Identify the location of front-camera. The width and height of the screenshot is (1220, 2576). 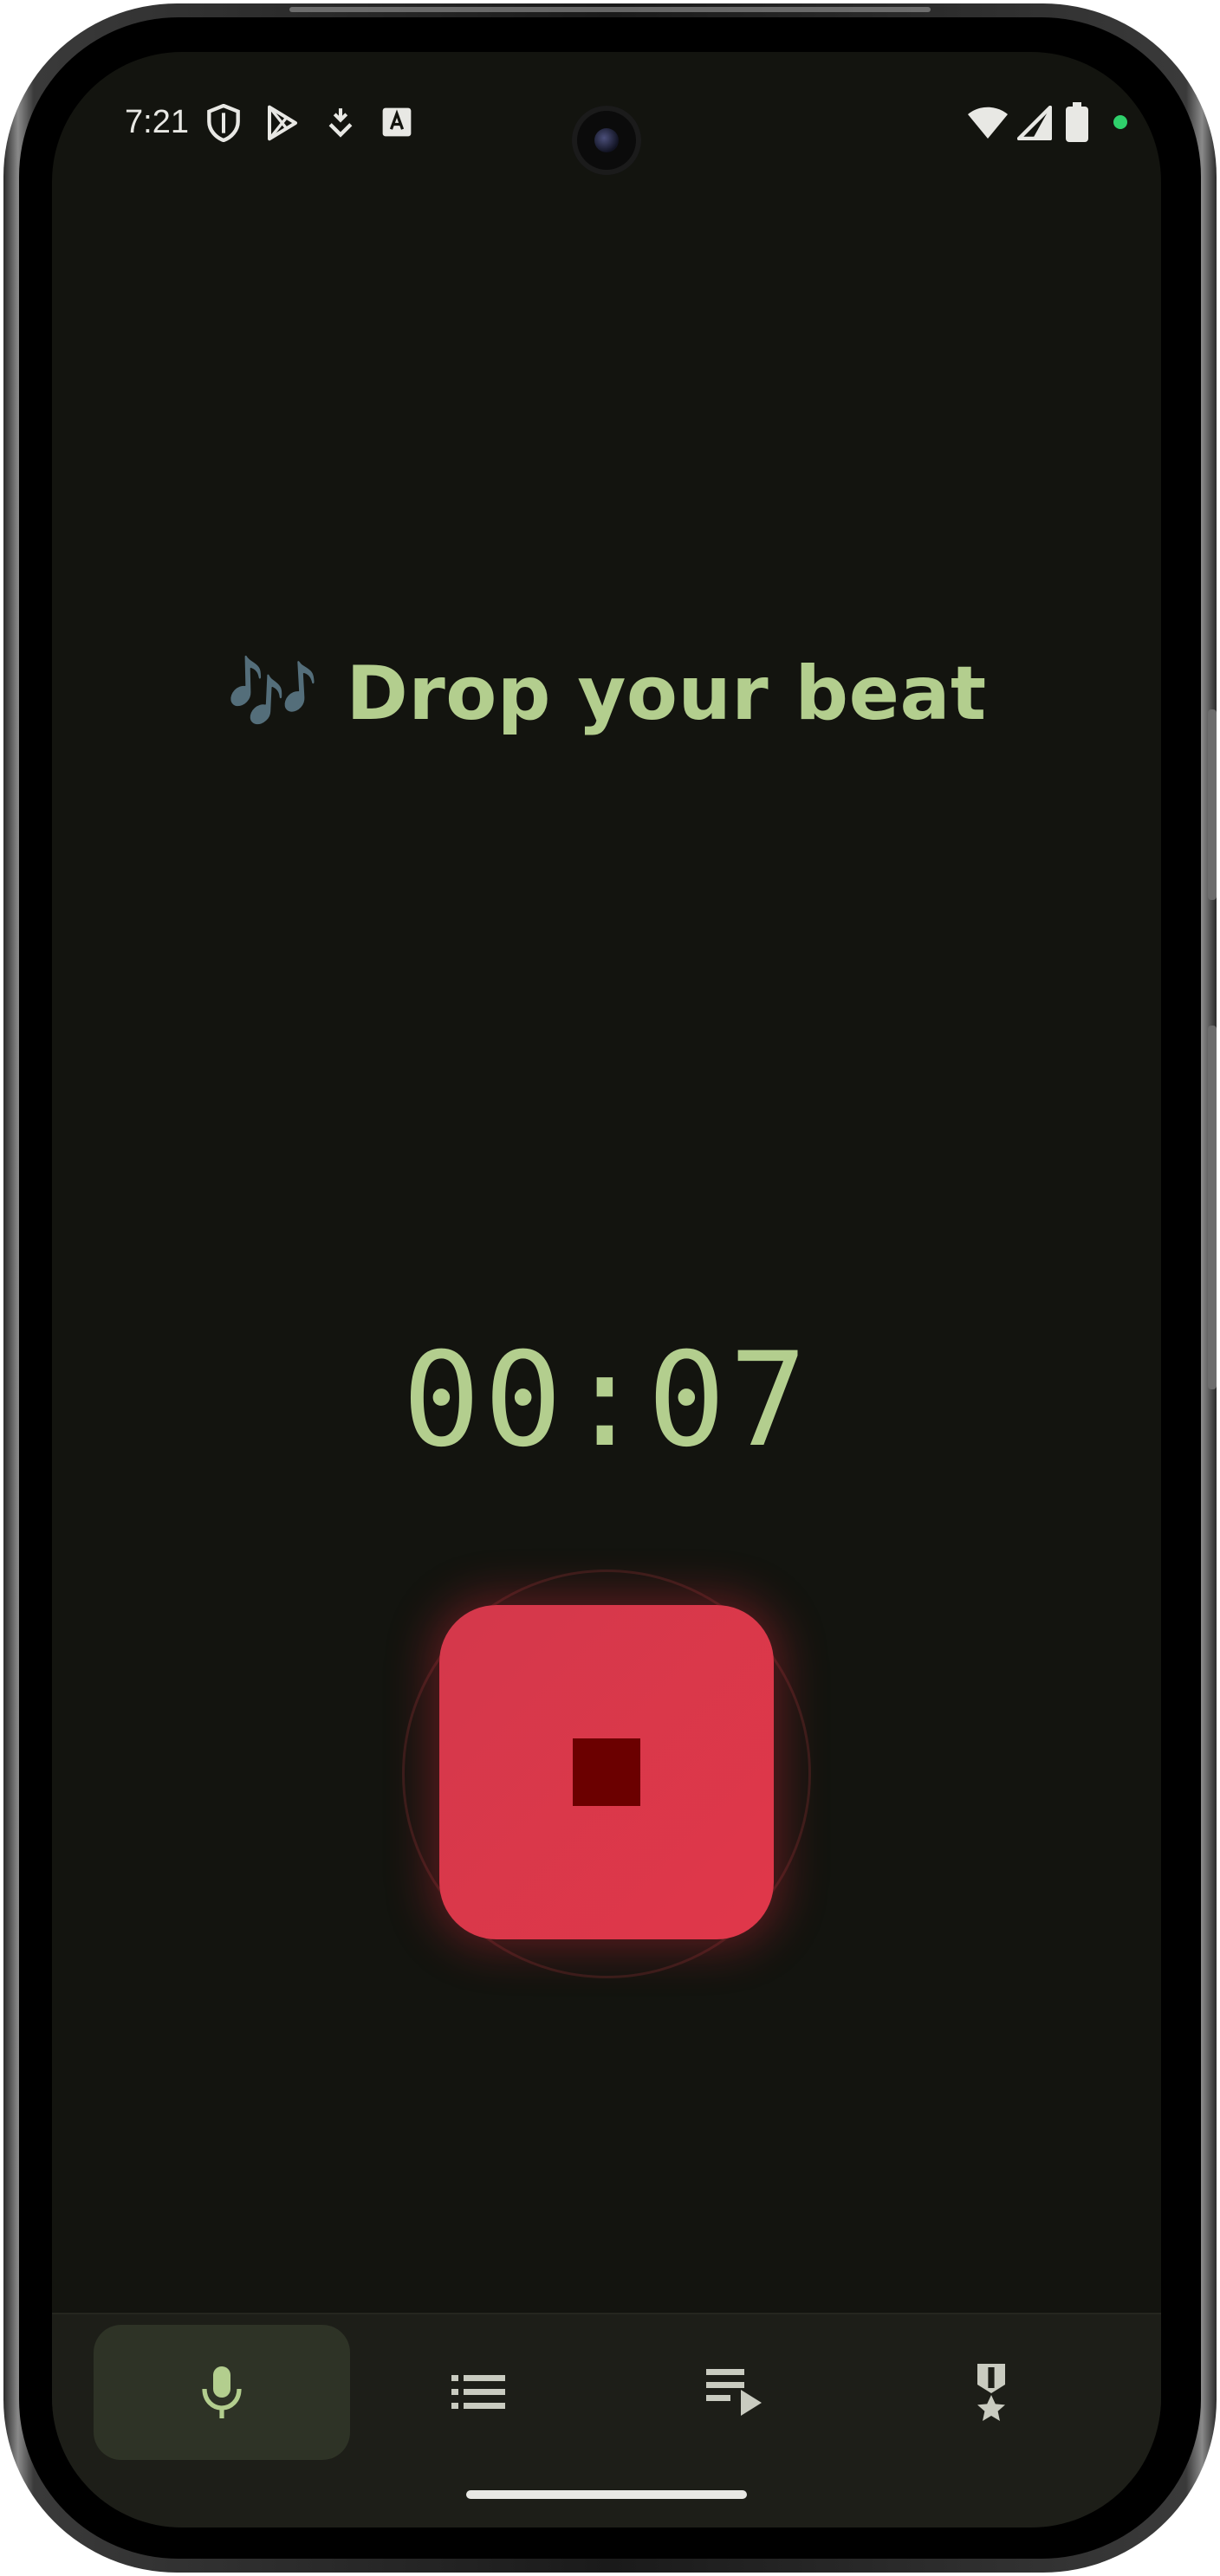
(606, 140).